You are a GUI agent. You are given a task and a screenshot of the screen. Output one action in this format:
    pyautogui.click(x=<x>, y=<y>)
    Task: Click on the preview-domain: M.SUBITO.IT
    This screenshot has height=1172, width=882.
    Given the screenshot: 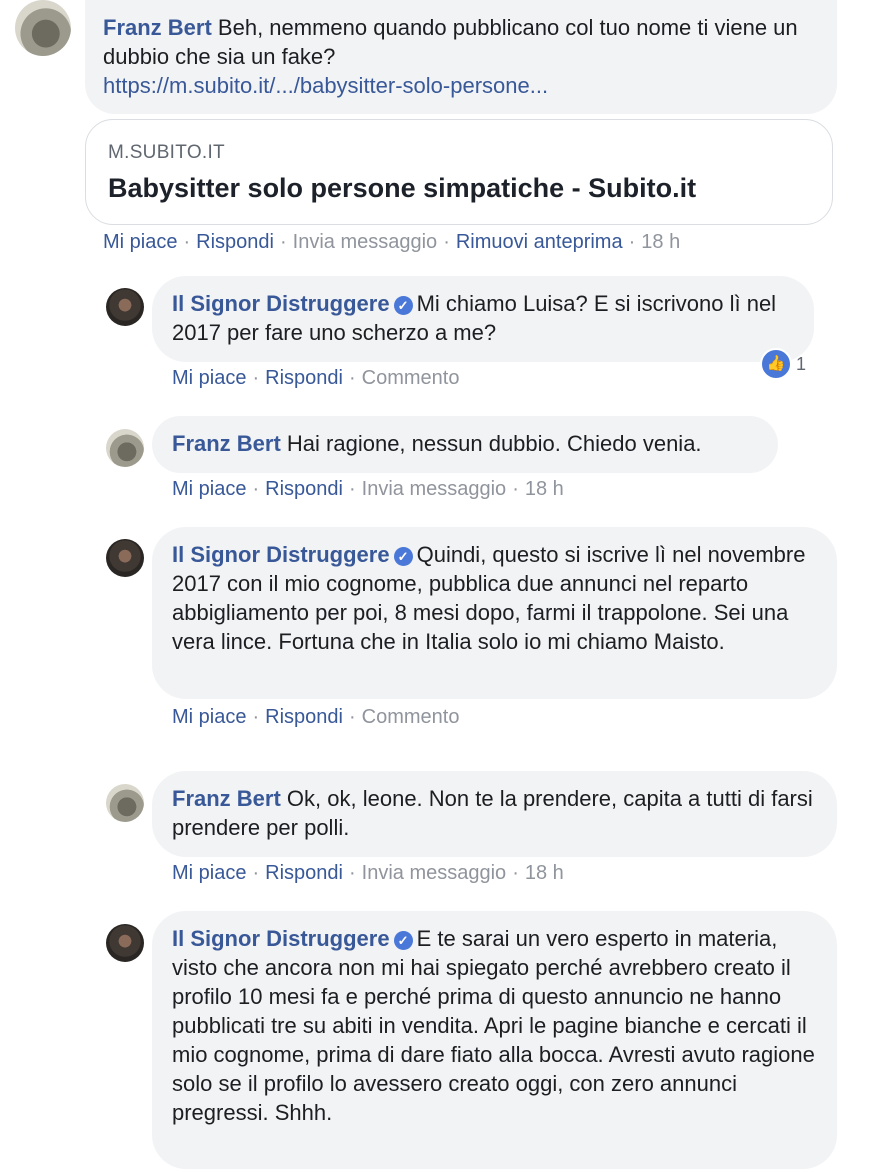 What is the action you would take?
    pyautogui.click(x=166, y=152)
    